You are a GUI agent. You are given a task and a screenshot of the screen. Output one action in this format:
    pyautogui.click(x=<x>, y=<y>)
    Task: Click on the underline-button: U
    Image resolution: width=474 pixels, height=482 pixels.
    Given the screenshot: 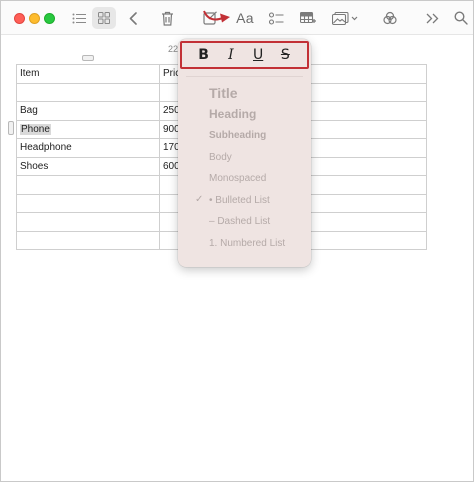 What is the action you would take?
    pyautogui.click(x=258, y=55)
    